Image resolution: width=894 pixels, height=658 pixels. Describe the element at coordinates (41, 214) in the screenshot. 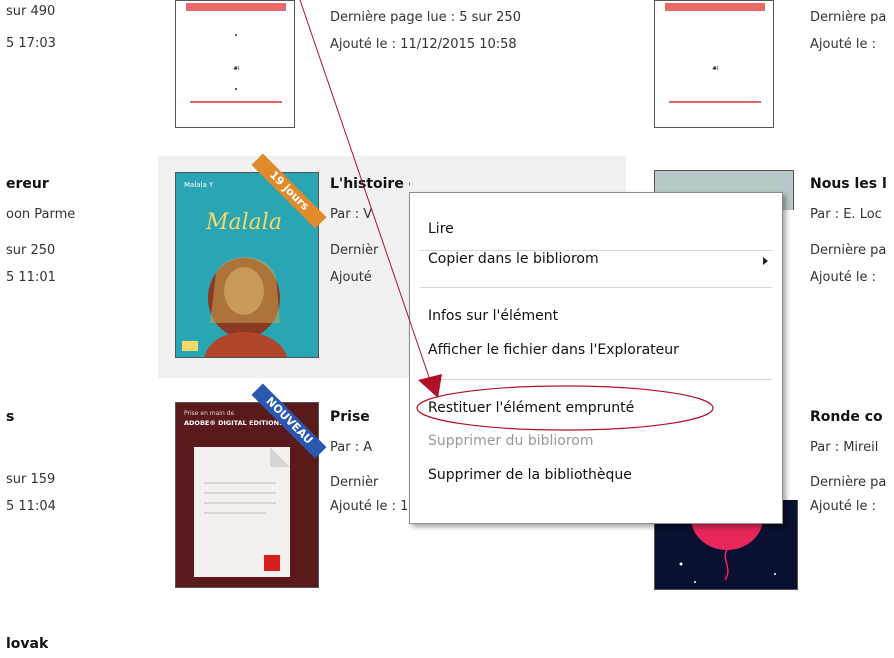

I see `left-row2-author: oon Parme` at that location.